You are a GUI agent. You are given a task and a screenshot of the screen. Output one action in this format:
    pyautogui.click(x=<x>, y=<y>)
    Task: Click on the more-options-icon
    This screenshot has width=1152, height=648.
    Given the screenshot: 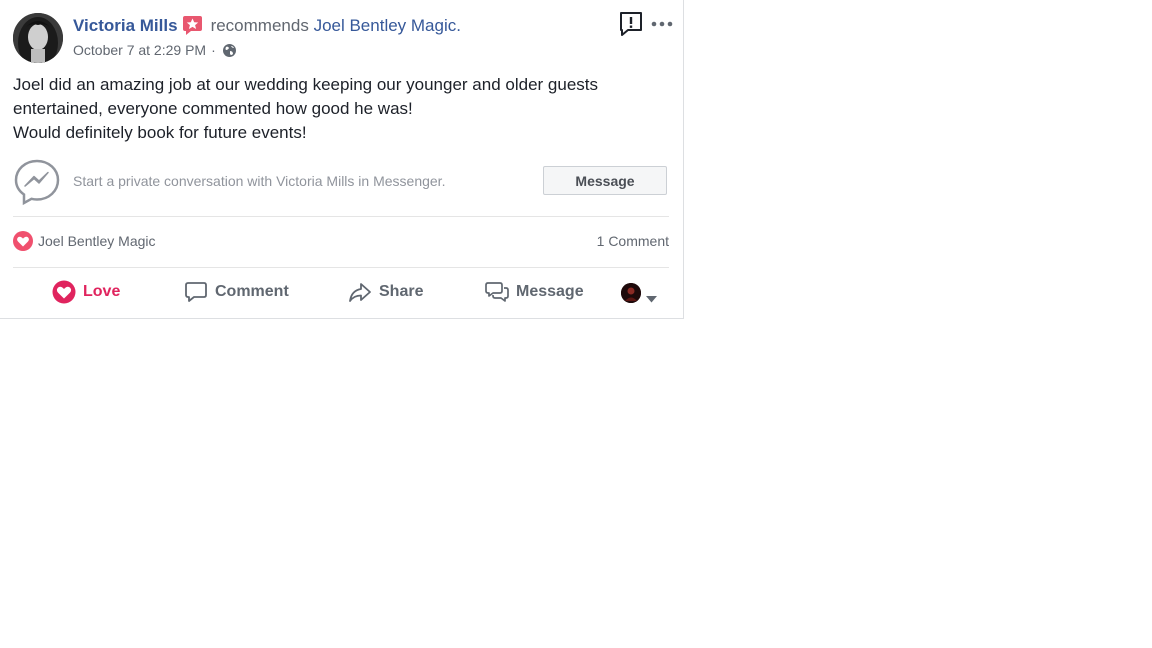 What is the action you would take?
    pyautogui.click(x=662, y=23)
    